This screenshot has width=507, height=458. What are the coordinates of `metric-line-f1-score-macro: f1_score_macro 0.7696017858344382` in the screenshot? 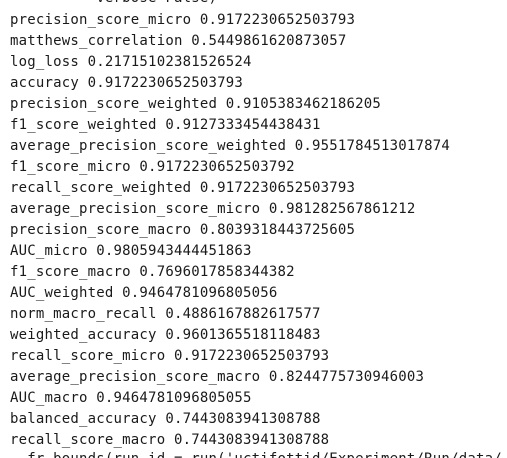 It's located at (152, 272).